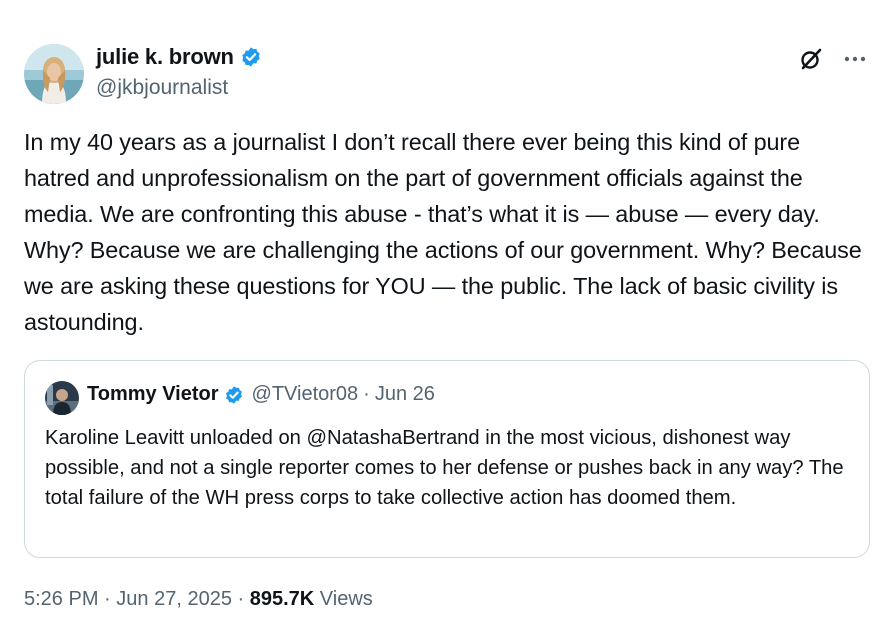  Describe the element at coordinates (833, 59) in the screenshot. I see `tweet-top-actions` at that location.